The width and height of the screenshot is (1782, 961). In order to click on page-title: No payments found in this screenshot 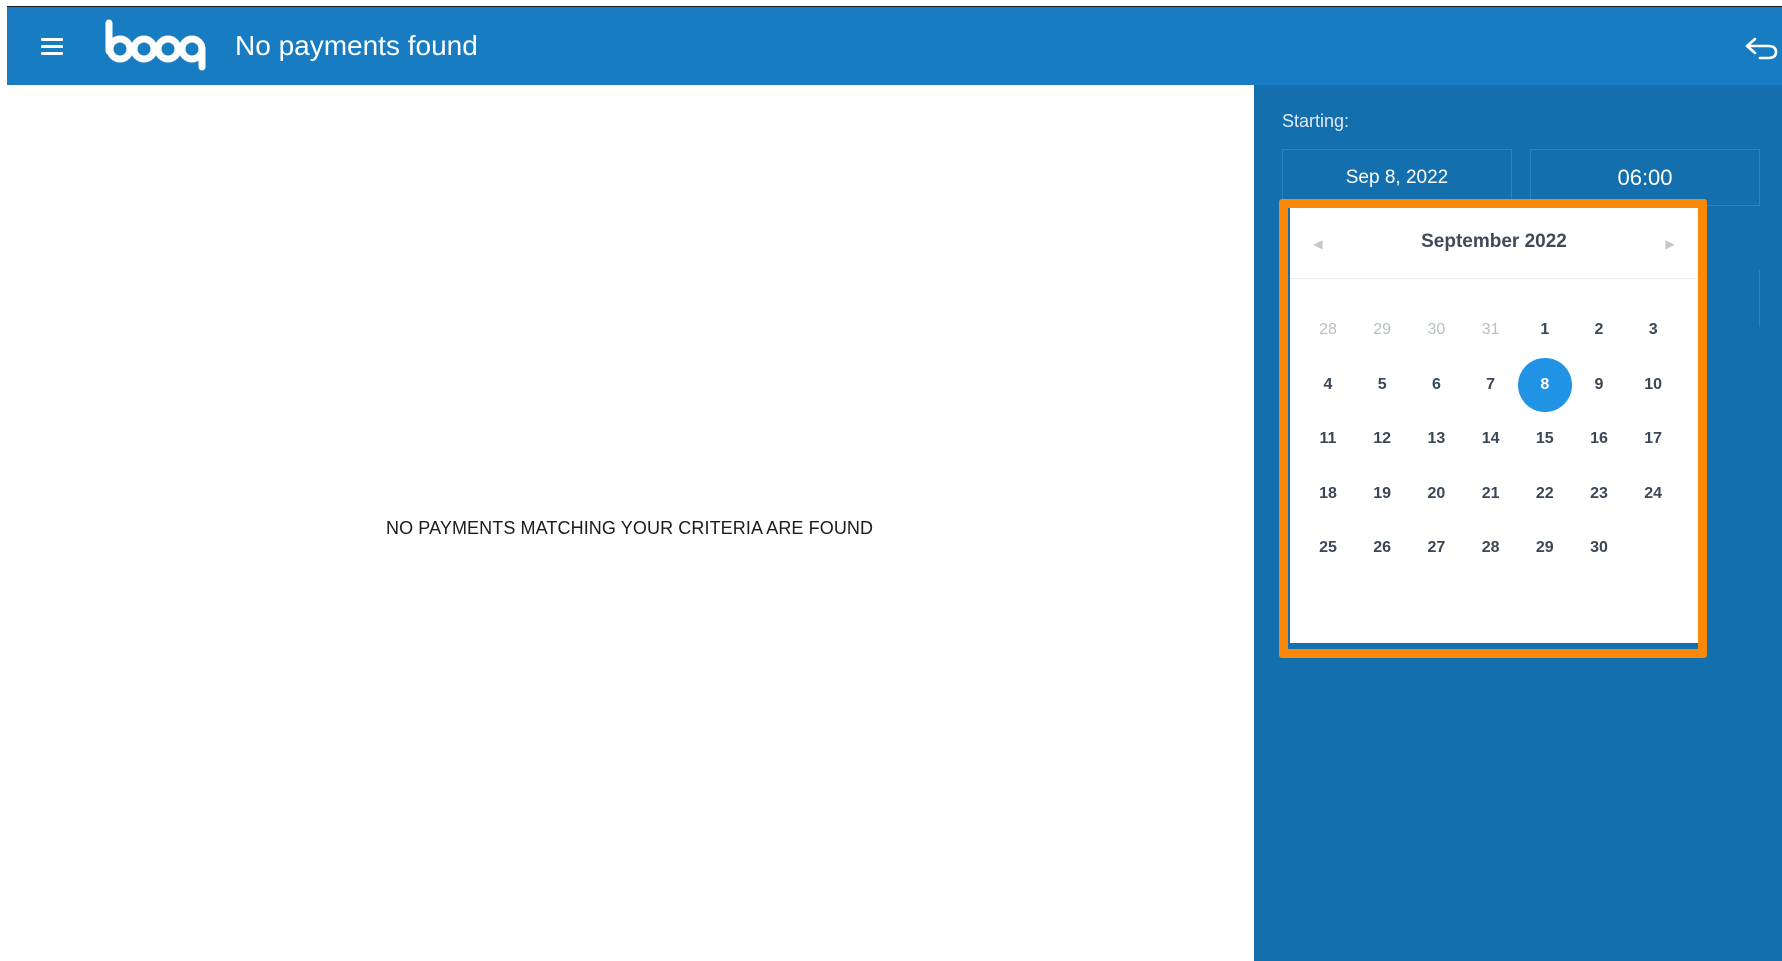, I will do `click(356, 45)`.